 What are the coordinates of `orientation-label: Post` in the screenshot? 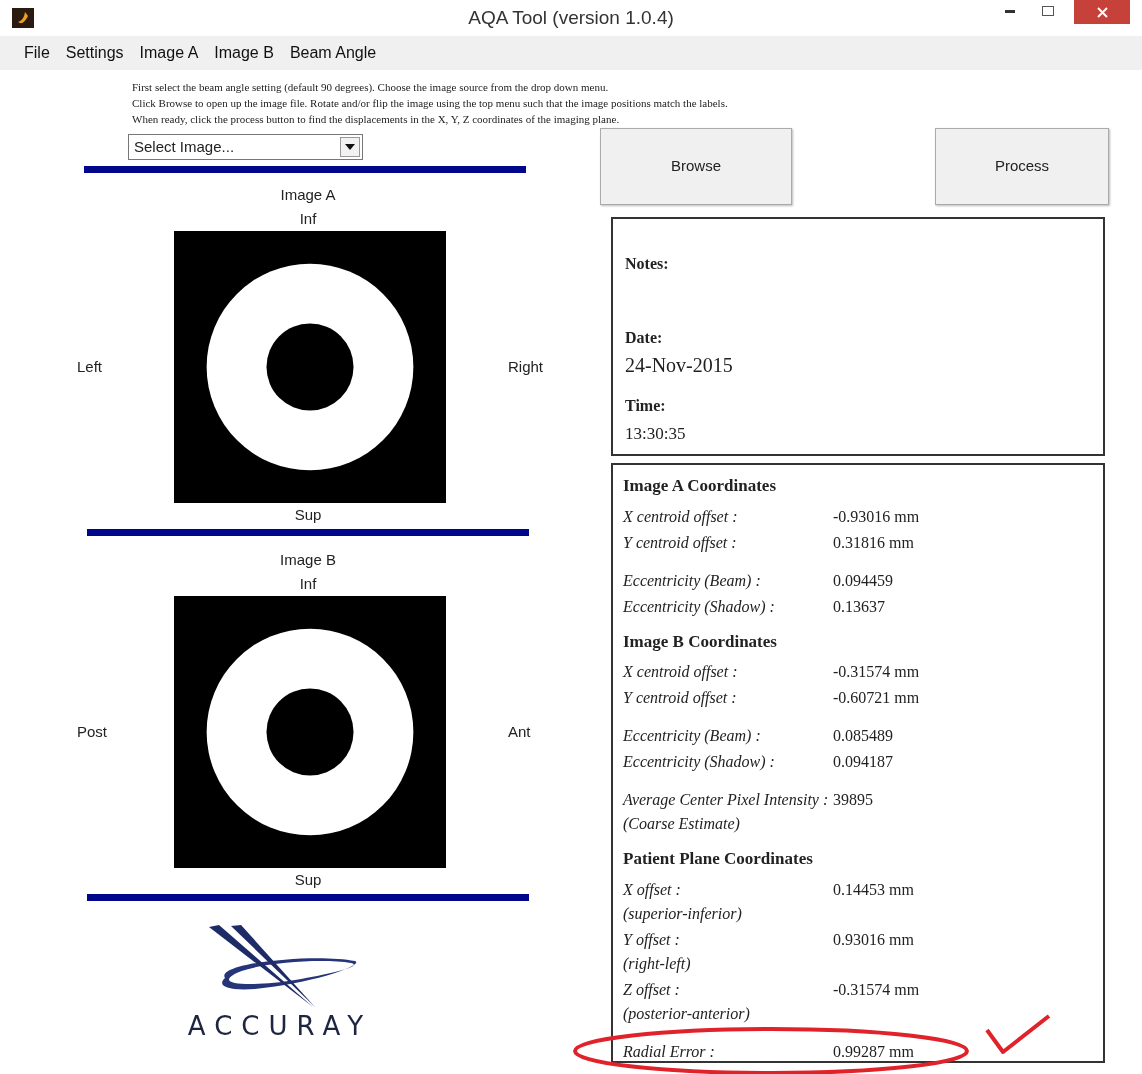 It's located at (92, 731).